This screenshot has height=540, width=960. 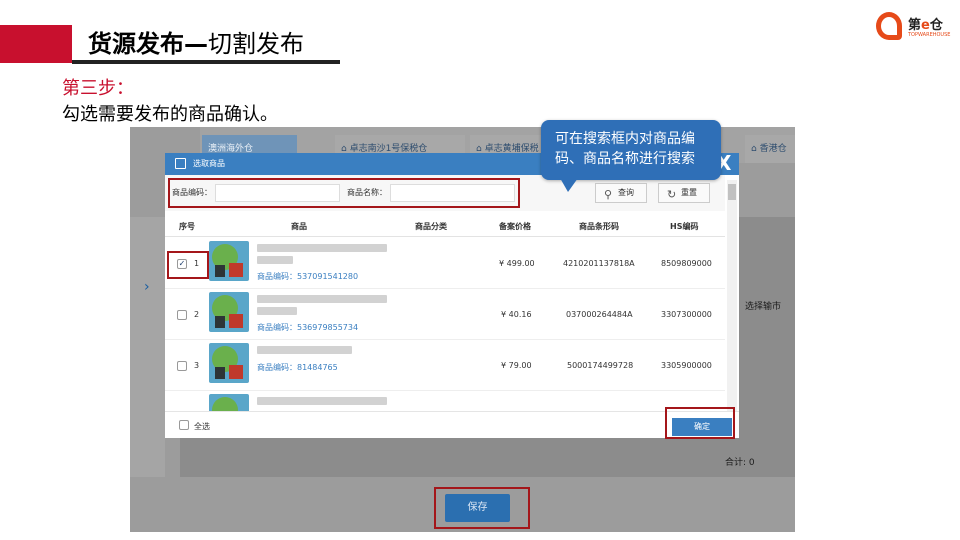 I want to click on scrollbar-thumb, so click(x=732, y=192).